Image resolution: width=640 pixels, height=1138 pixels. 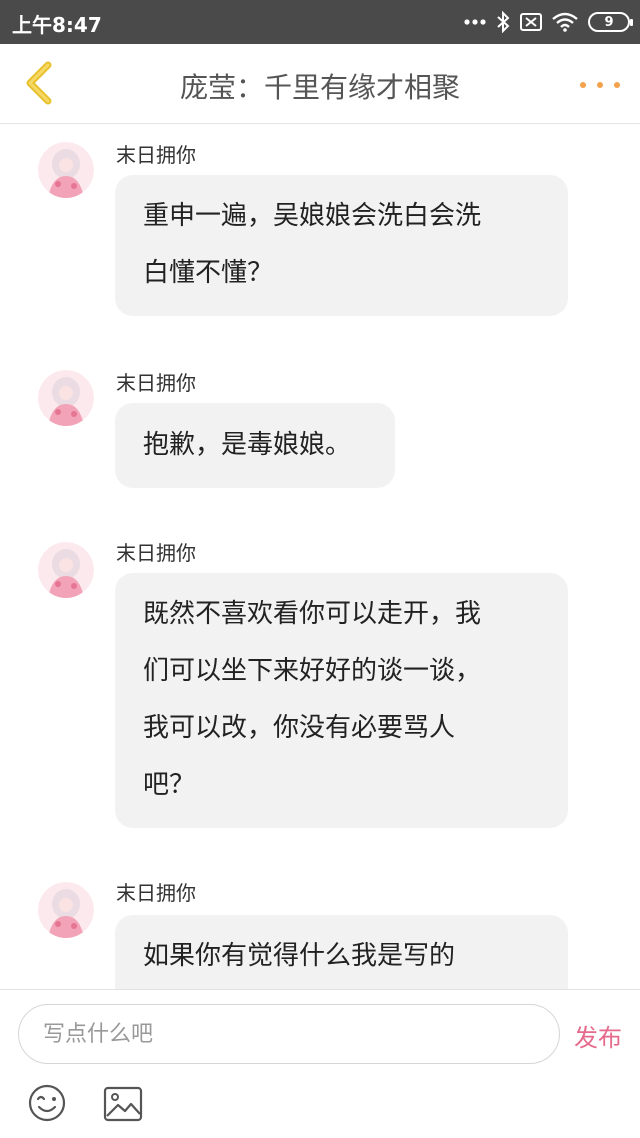 What do you see at coordinates (341, 245) in the screenshot?
I see `message-bubble: 重申一遍，吴娘娘会洗白会洗 白懂不懂？` at bounding box center [341, 245].